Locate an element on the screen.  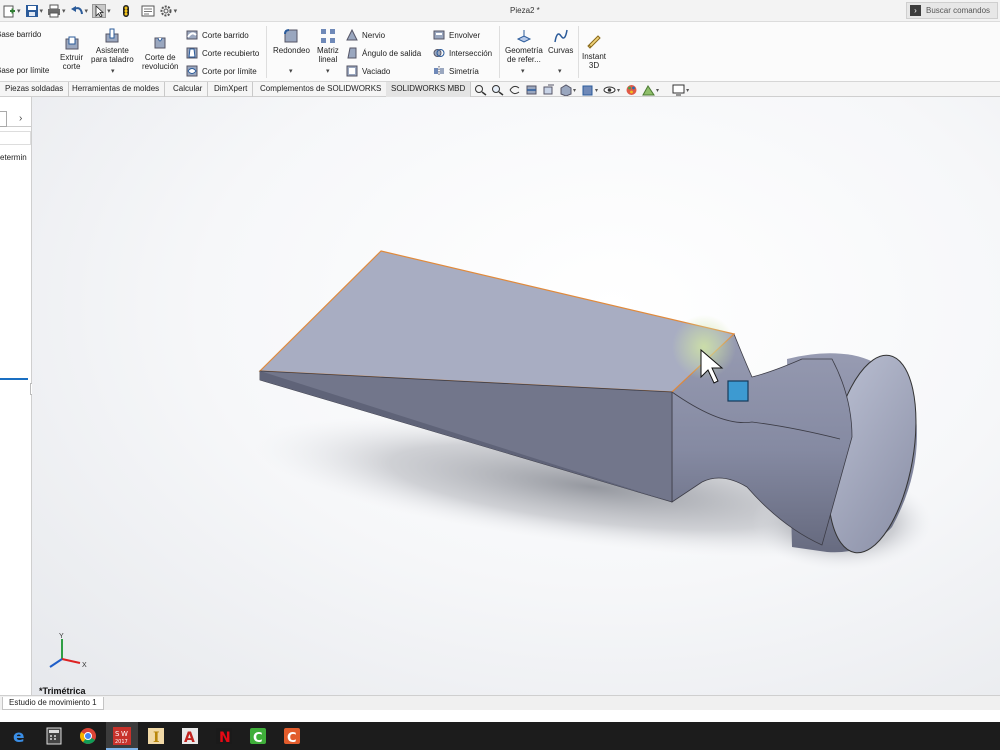
solidworks-icon: S W2017 is located at coordinates (122, 736).